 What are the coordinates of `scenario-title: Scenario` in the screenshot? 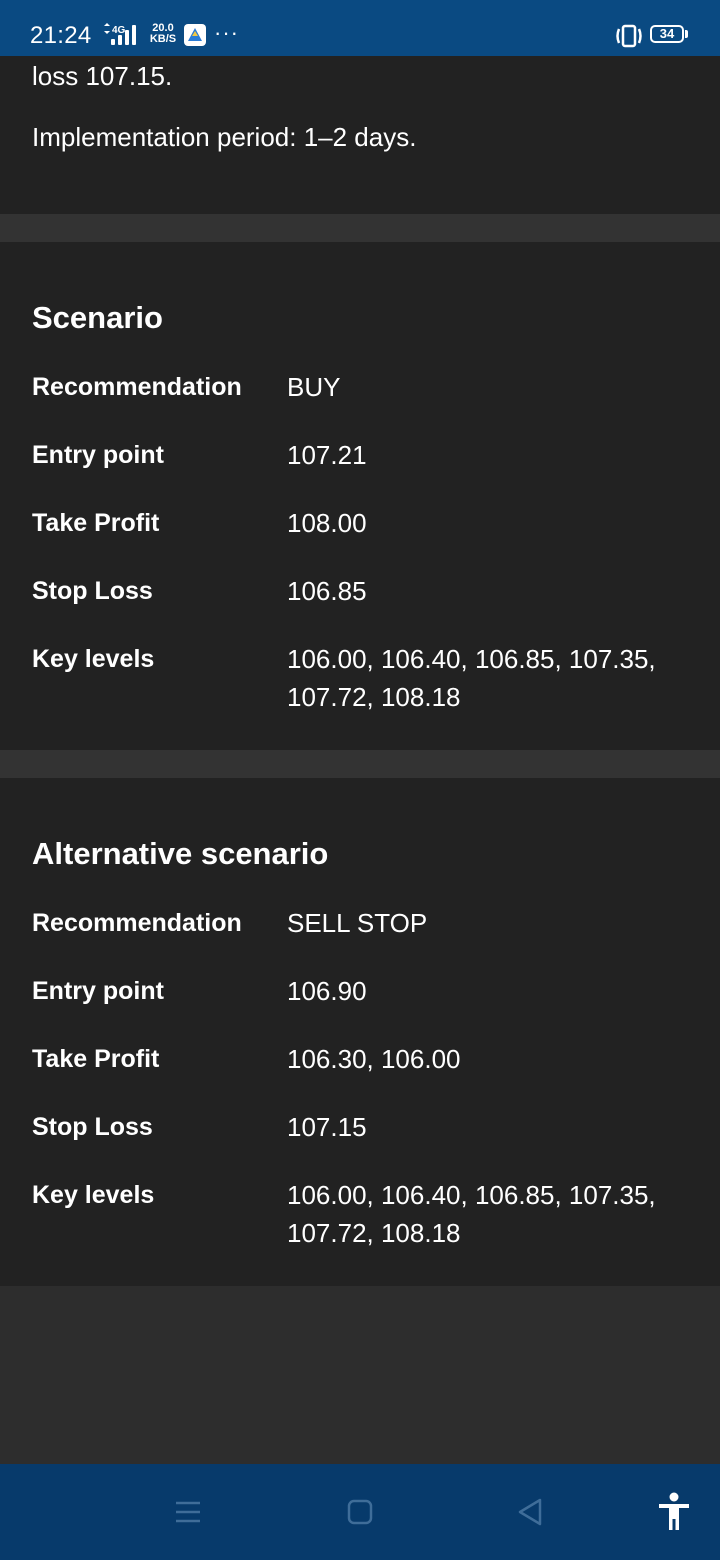 It's located at (97, 317).